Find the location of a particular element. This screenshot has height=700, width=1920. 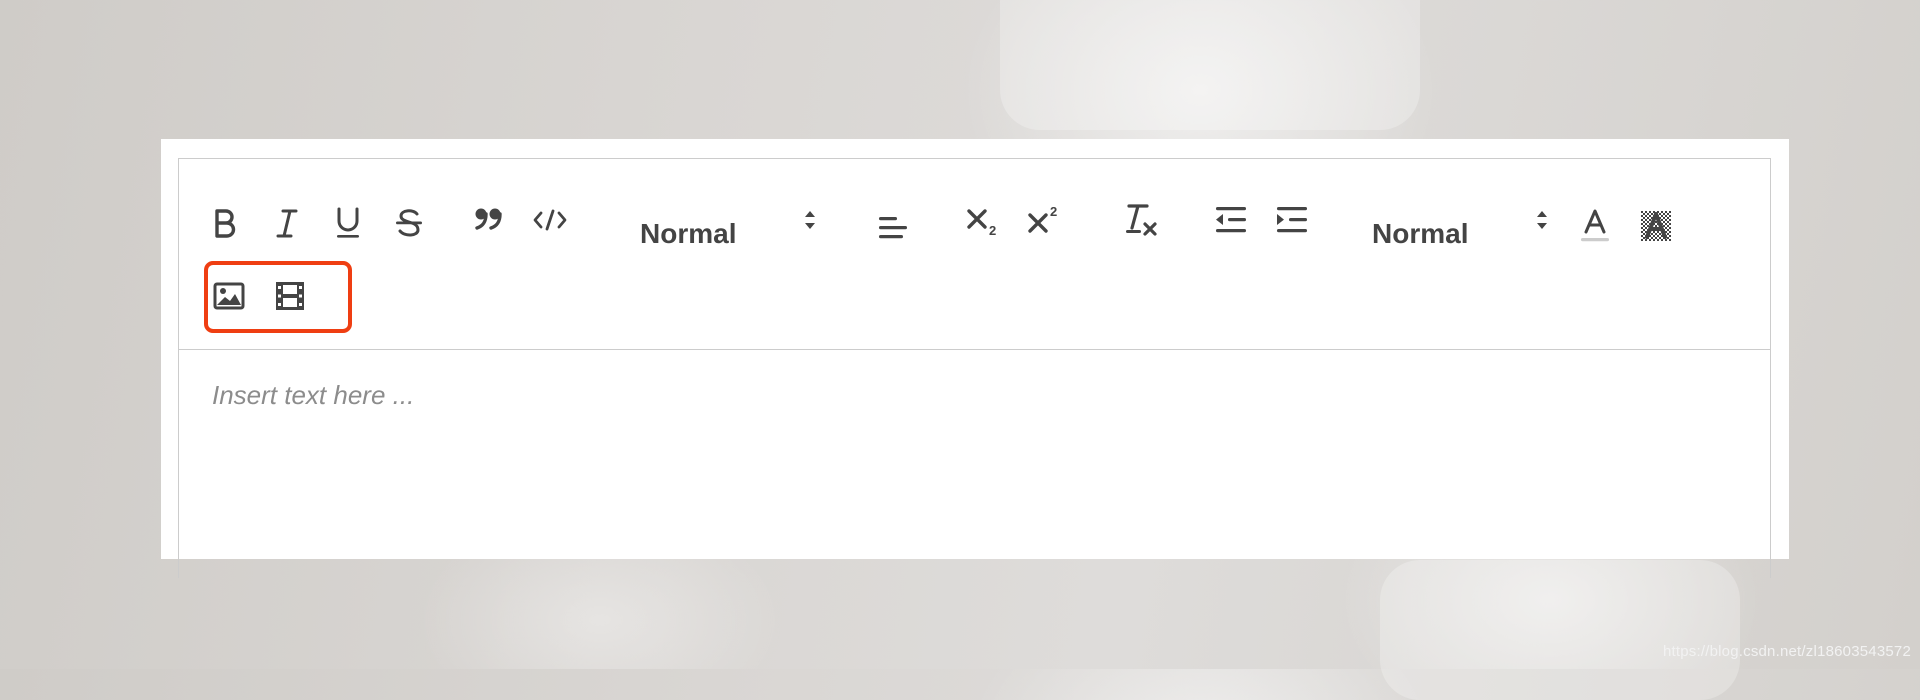

indent-button is located at coordinates (1292, 220).